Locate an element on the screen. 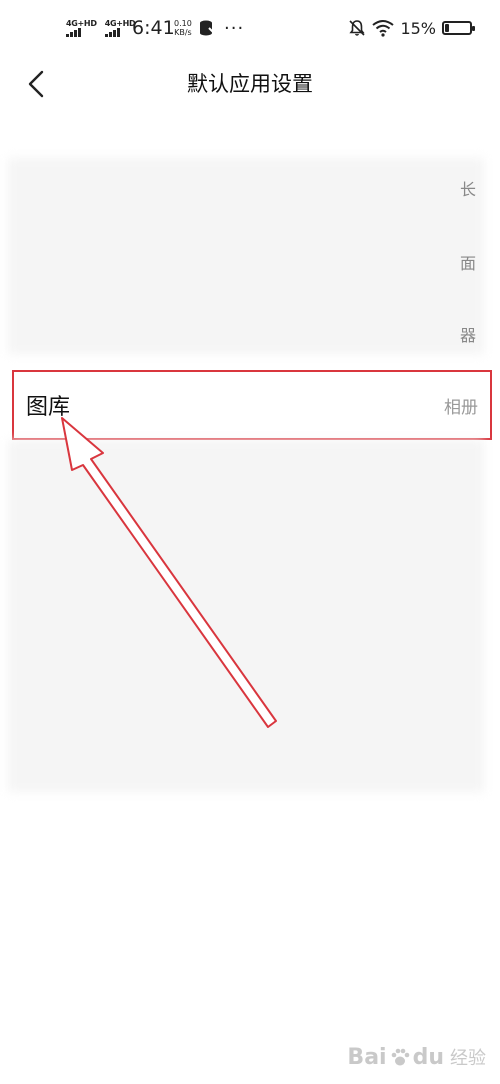 Image resolution: width=500 pixels, height=1084 pixels. app-header: 默认应用设置 is located at coordinates (250, 86).